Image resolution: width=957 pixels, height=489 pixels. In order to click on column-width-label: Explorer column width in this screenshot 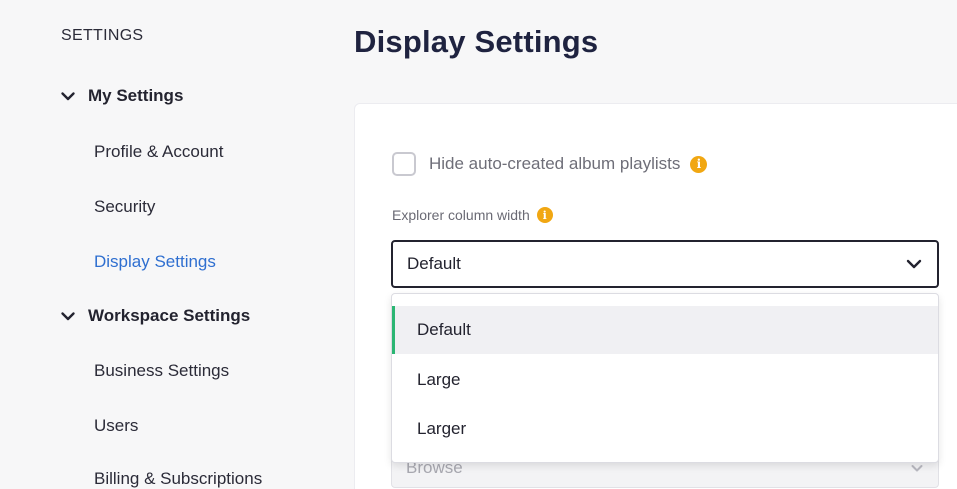, I will do `click(461, 215)`.